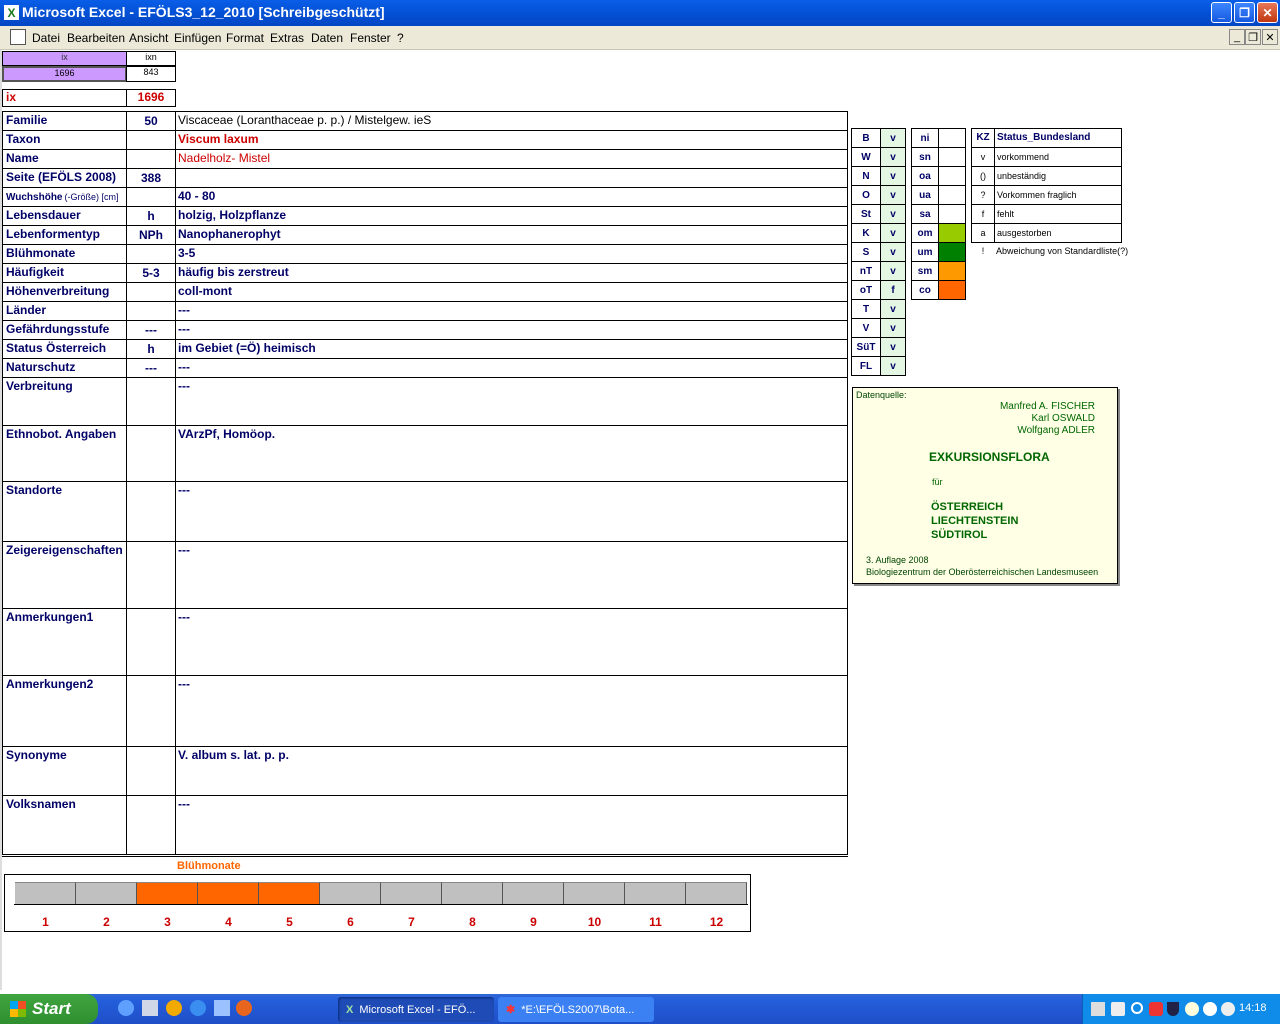 This screenshot has width=1280, height=1024. Describe the element at coordinates (222, 1008) in the screenshot. I see `outlook-icon` at that location.